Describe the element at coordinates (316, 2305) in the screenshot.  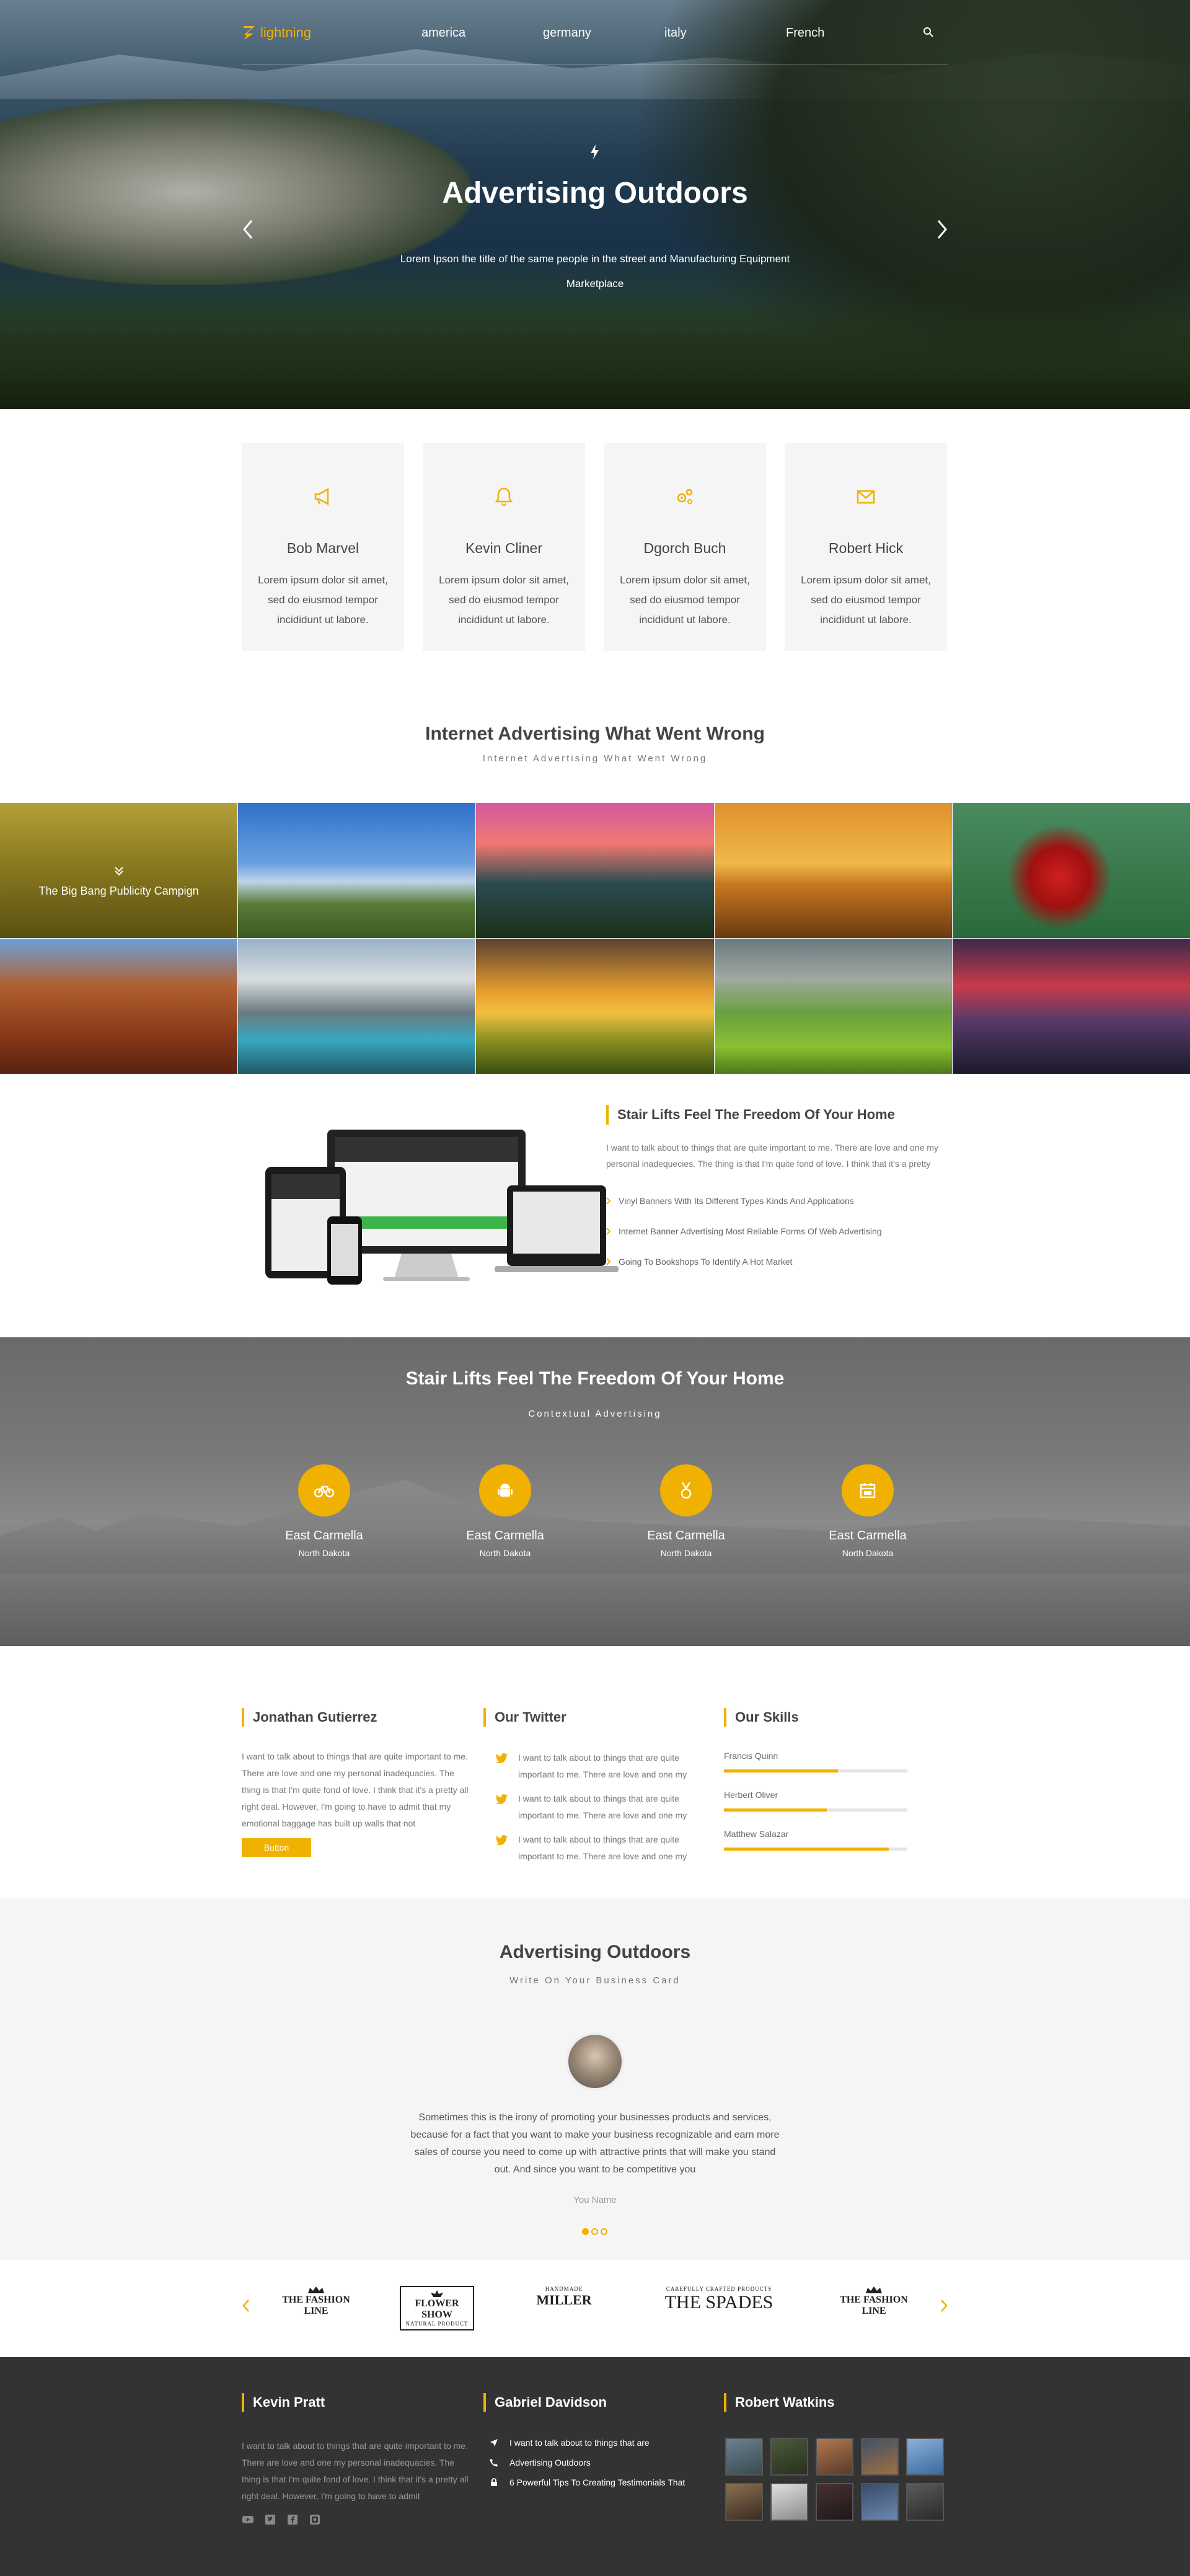
I see `brand-name: THE FASHION LINE` at that location.